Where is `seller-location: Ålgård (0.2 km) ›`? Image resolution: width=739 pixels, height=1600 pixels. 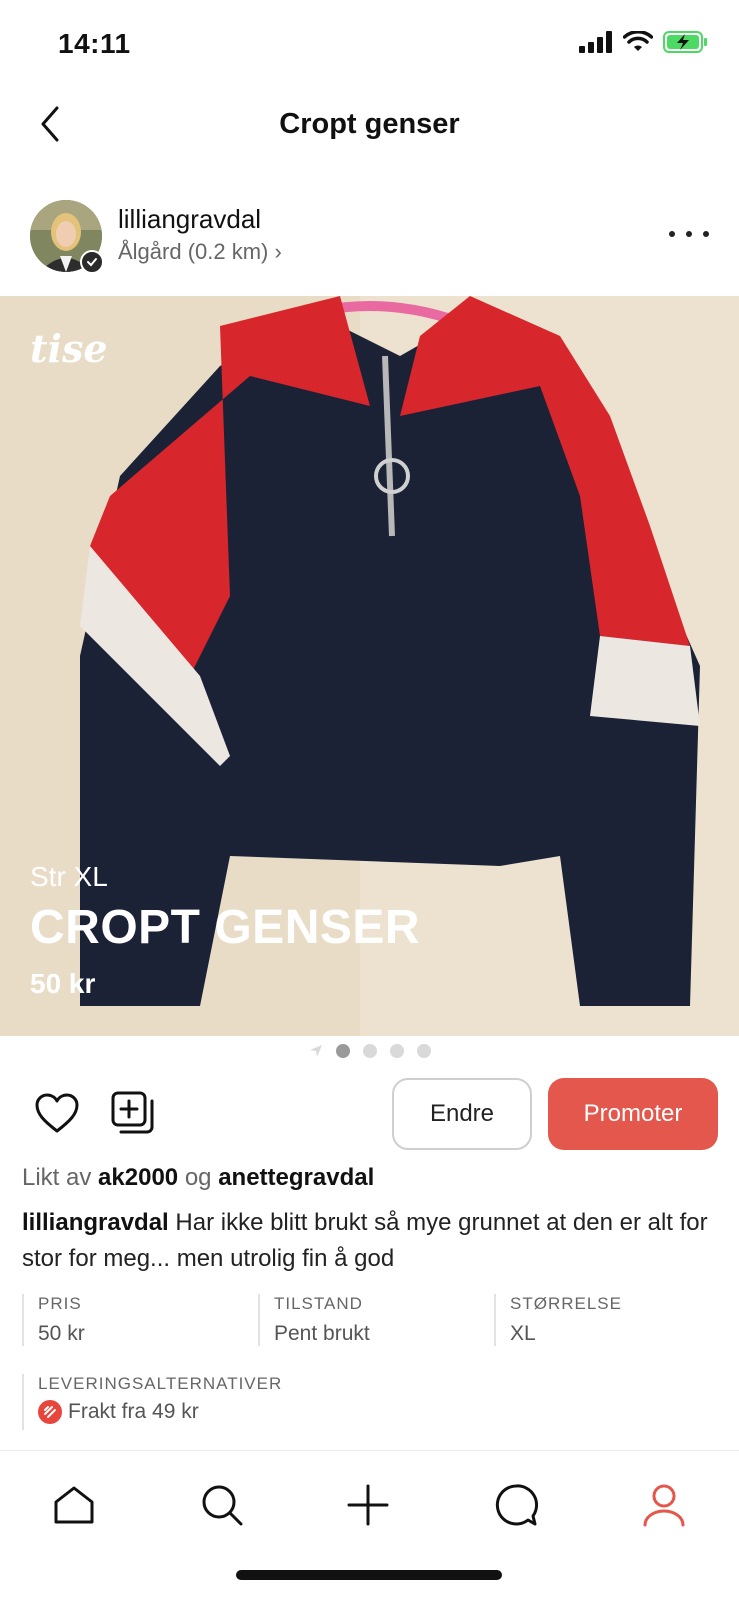
seller-location: Ålgård (0.2 km) › is located at coordinates (200, 252).